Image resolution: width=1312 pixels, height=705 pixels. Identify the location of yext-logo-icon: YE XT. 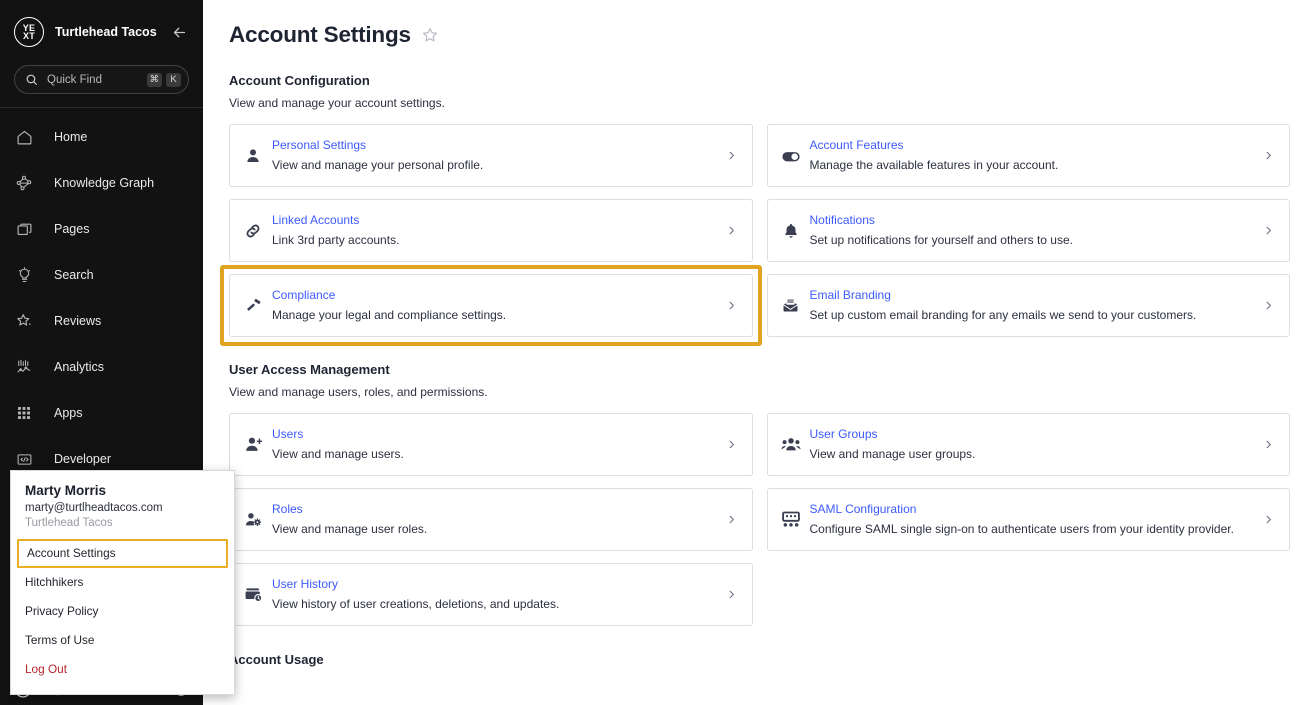
(29, 32).